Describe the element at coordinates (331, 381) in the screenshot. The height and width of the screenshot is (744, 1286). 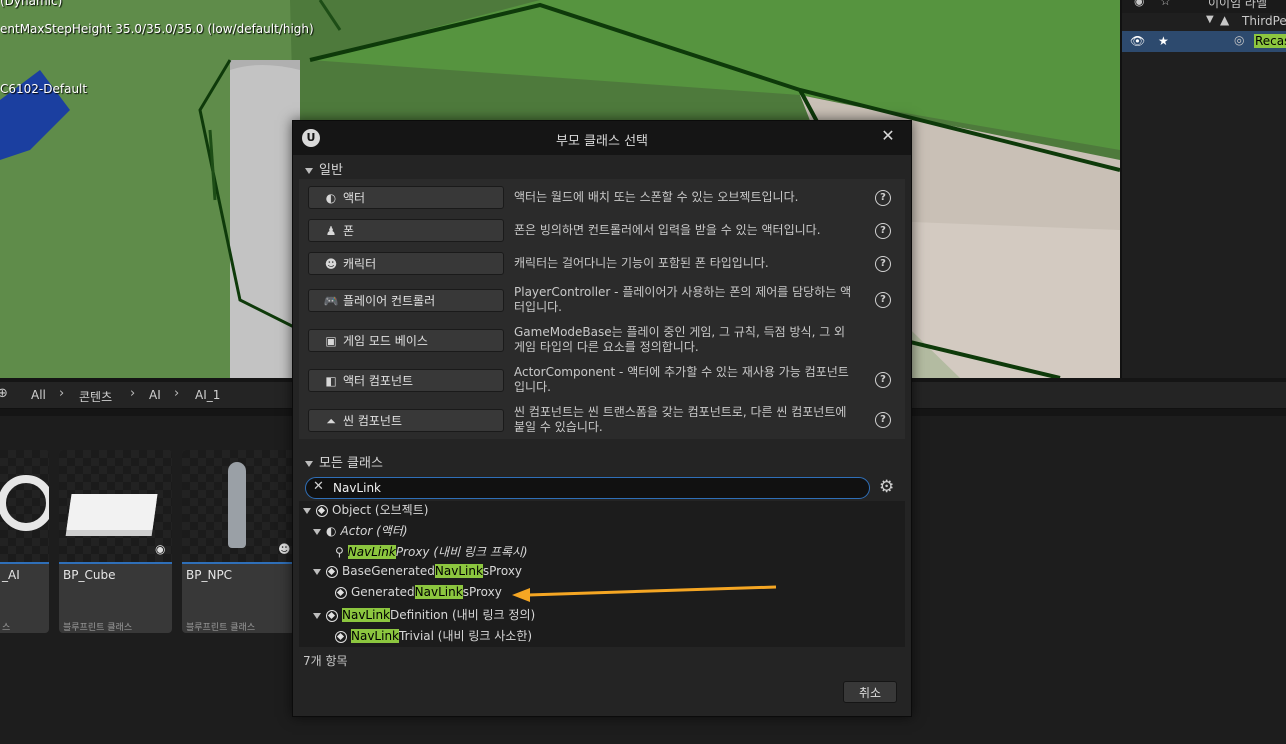
I see `component-icon: ◧` at that location.